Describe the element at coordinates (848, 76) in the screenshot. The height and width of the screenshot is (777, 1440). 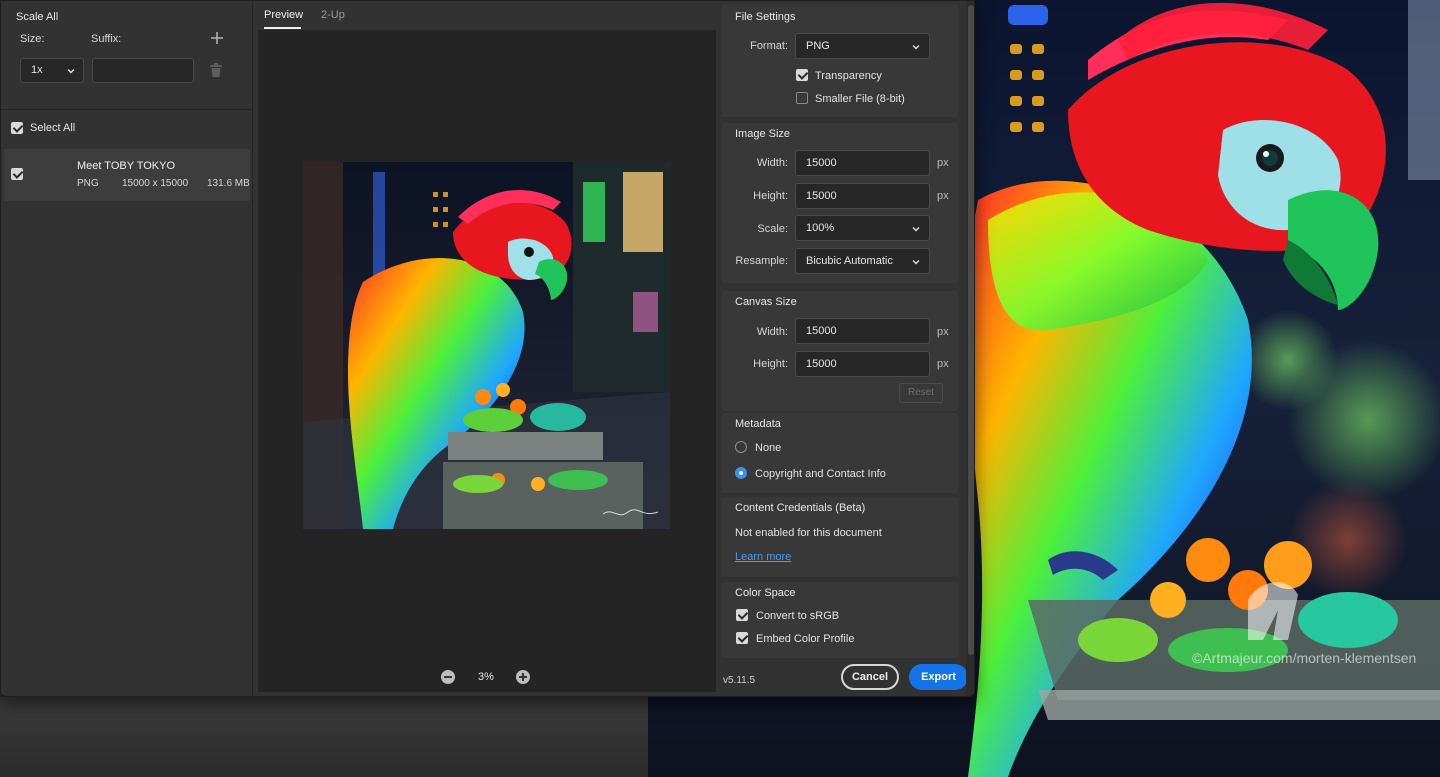
I see `transparency-label: Transparency` at that location.